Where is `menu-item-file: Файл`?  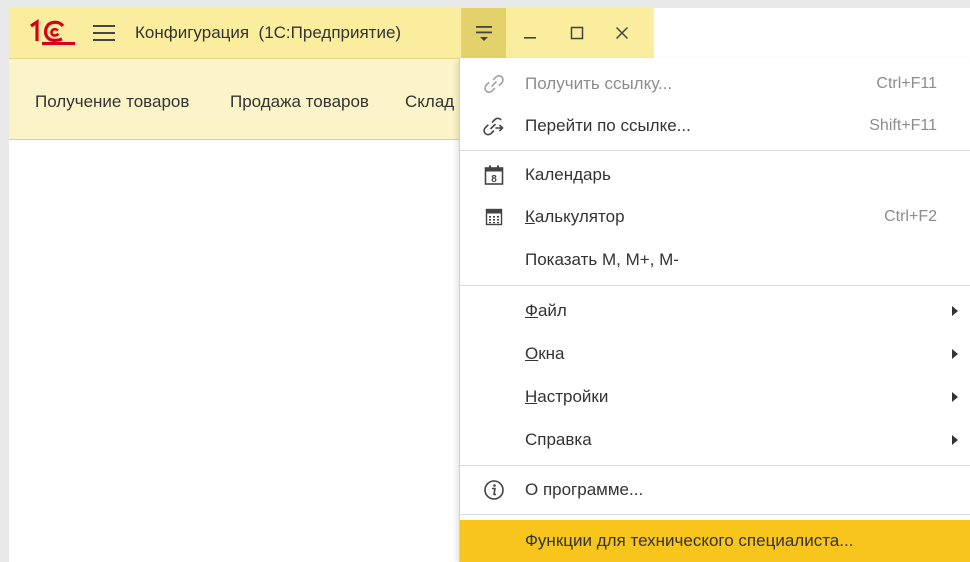 menu-item-file: Файл is located at coordinates (715, 311).